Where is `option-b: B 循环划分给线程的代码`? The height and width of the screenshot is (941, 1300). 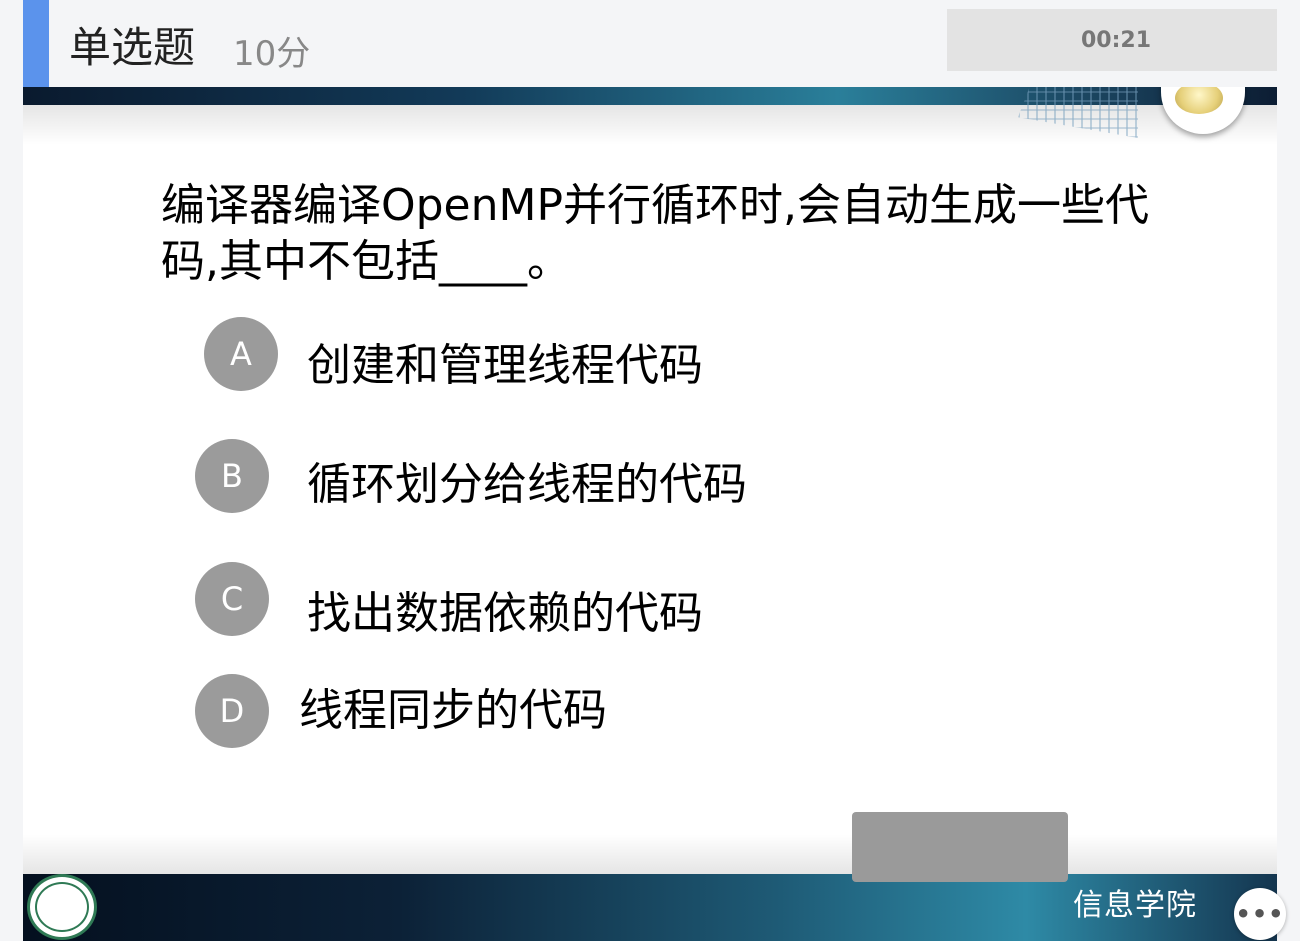 option-b: B 循环划分给线程的代码 is located at coordinates (471, 476).